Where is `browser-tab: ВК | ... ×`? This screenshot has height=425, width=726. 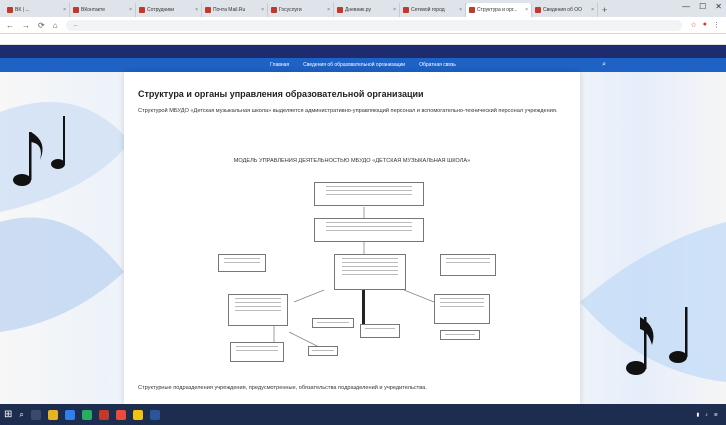
browser-tab: ВК | ... × is located at coordinates (37, 10).